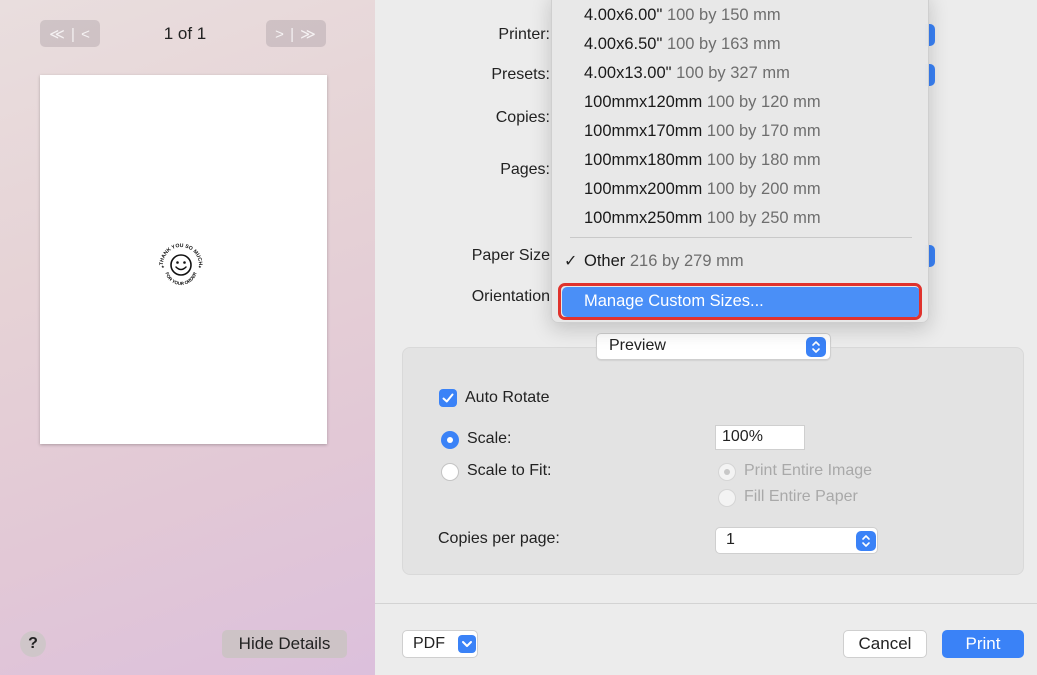 This screenshot has width=1037, height=675. I want to click on sticker-bottom-text: FOR YOUR ORDER, so click(180, 278).